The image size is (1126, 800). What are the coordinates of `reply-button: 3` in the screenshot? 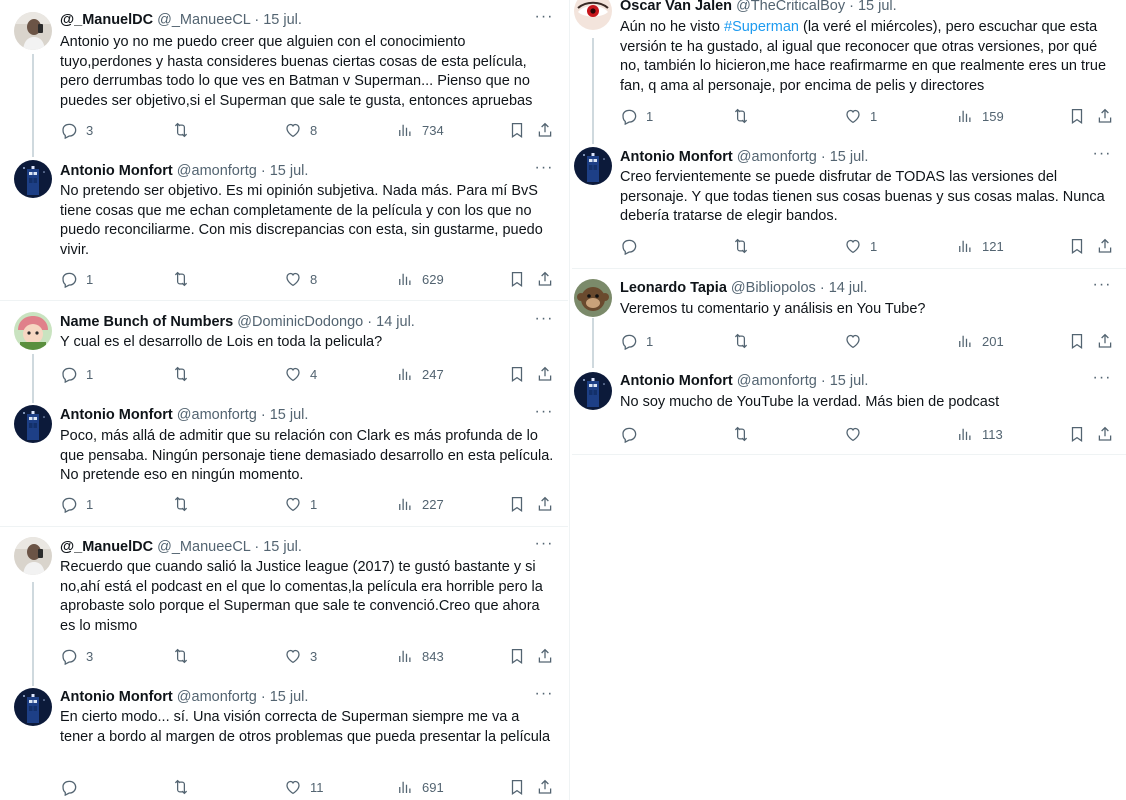 It's located at (76, 656).